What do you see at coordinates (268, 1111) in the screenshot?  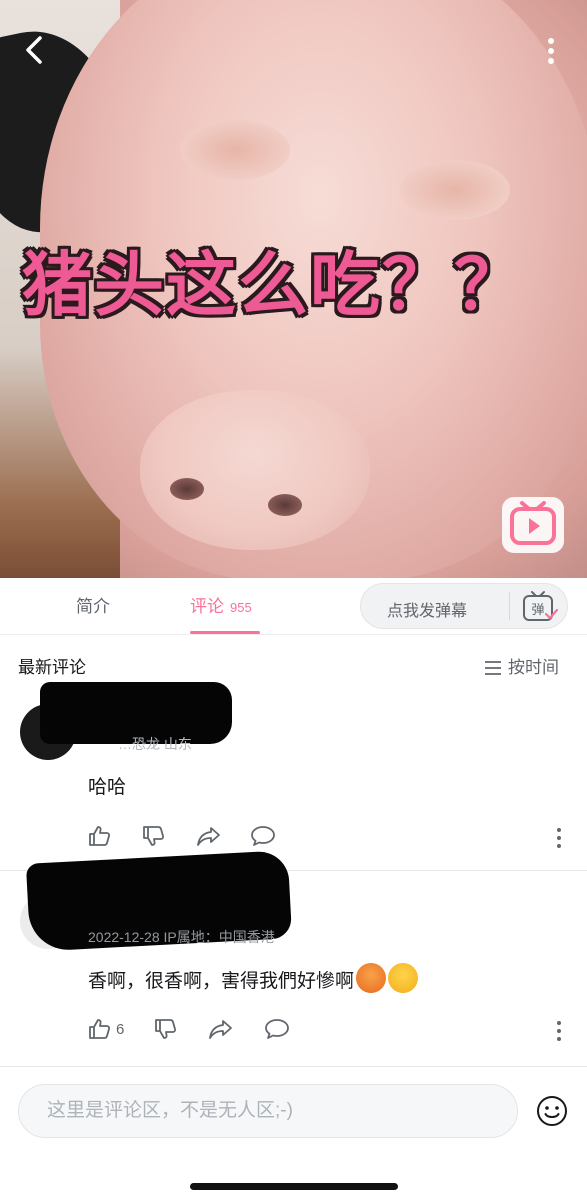 I see `comment-input: 这里是评论区，不是无人区;-)` at bounding box center [268, 1111].